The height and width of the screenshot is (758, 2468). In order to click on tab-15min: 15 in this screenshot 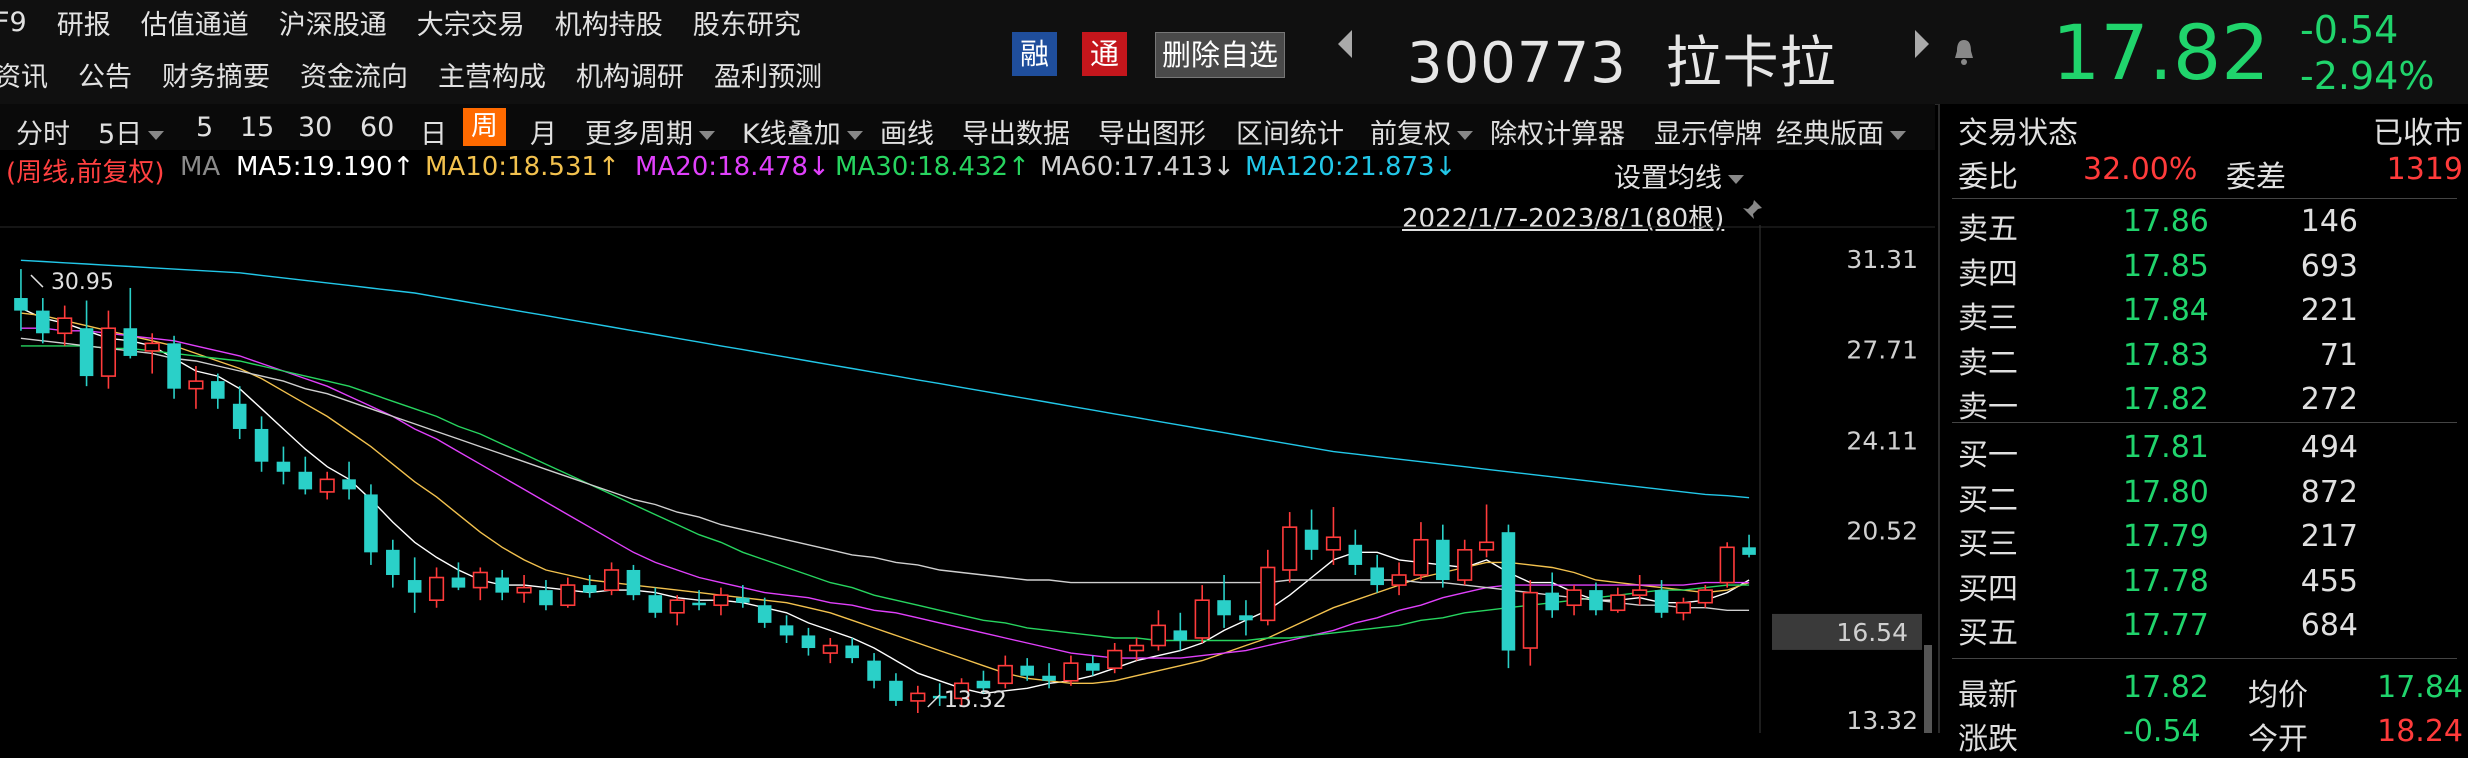, I will do `click(257, 127)`.